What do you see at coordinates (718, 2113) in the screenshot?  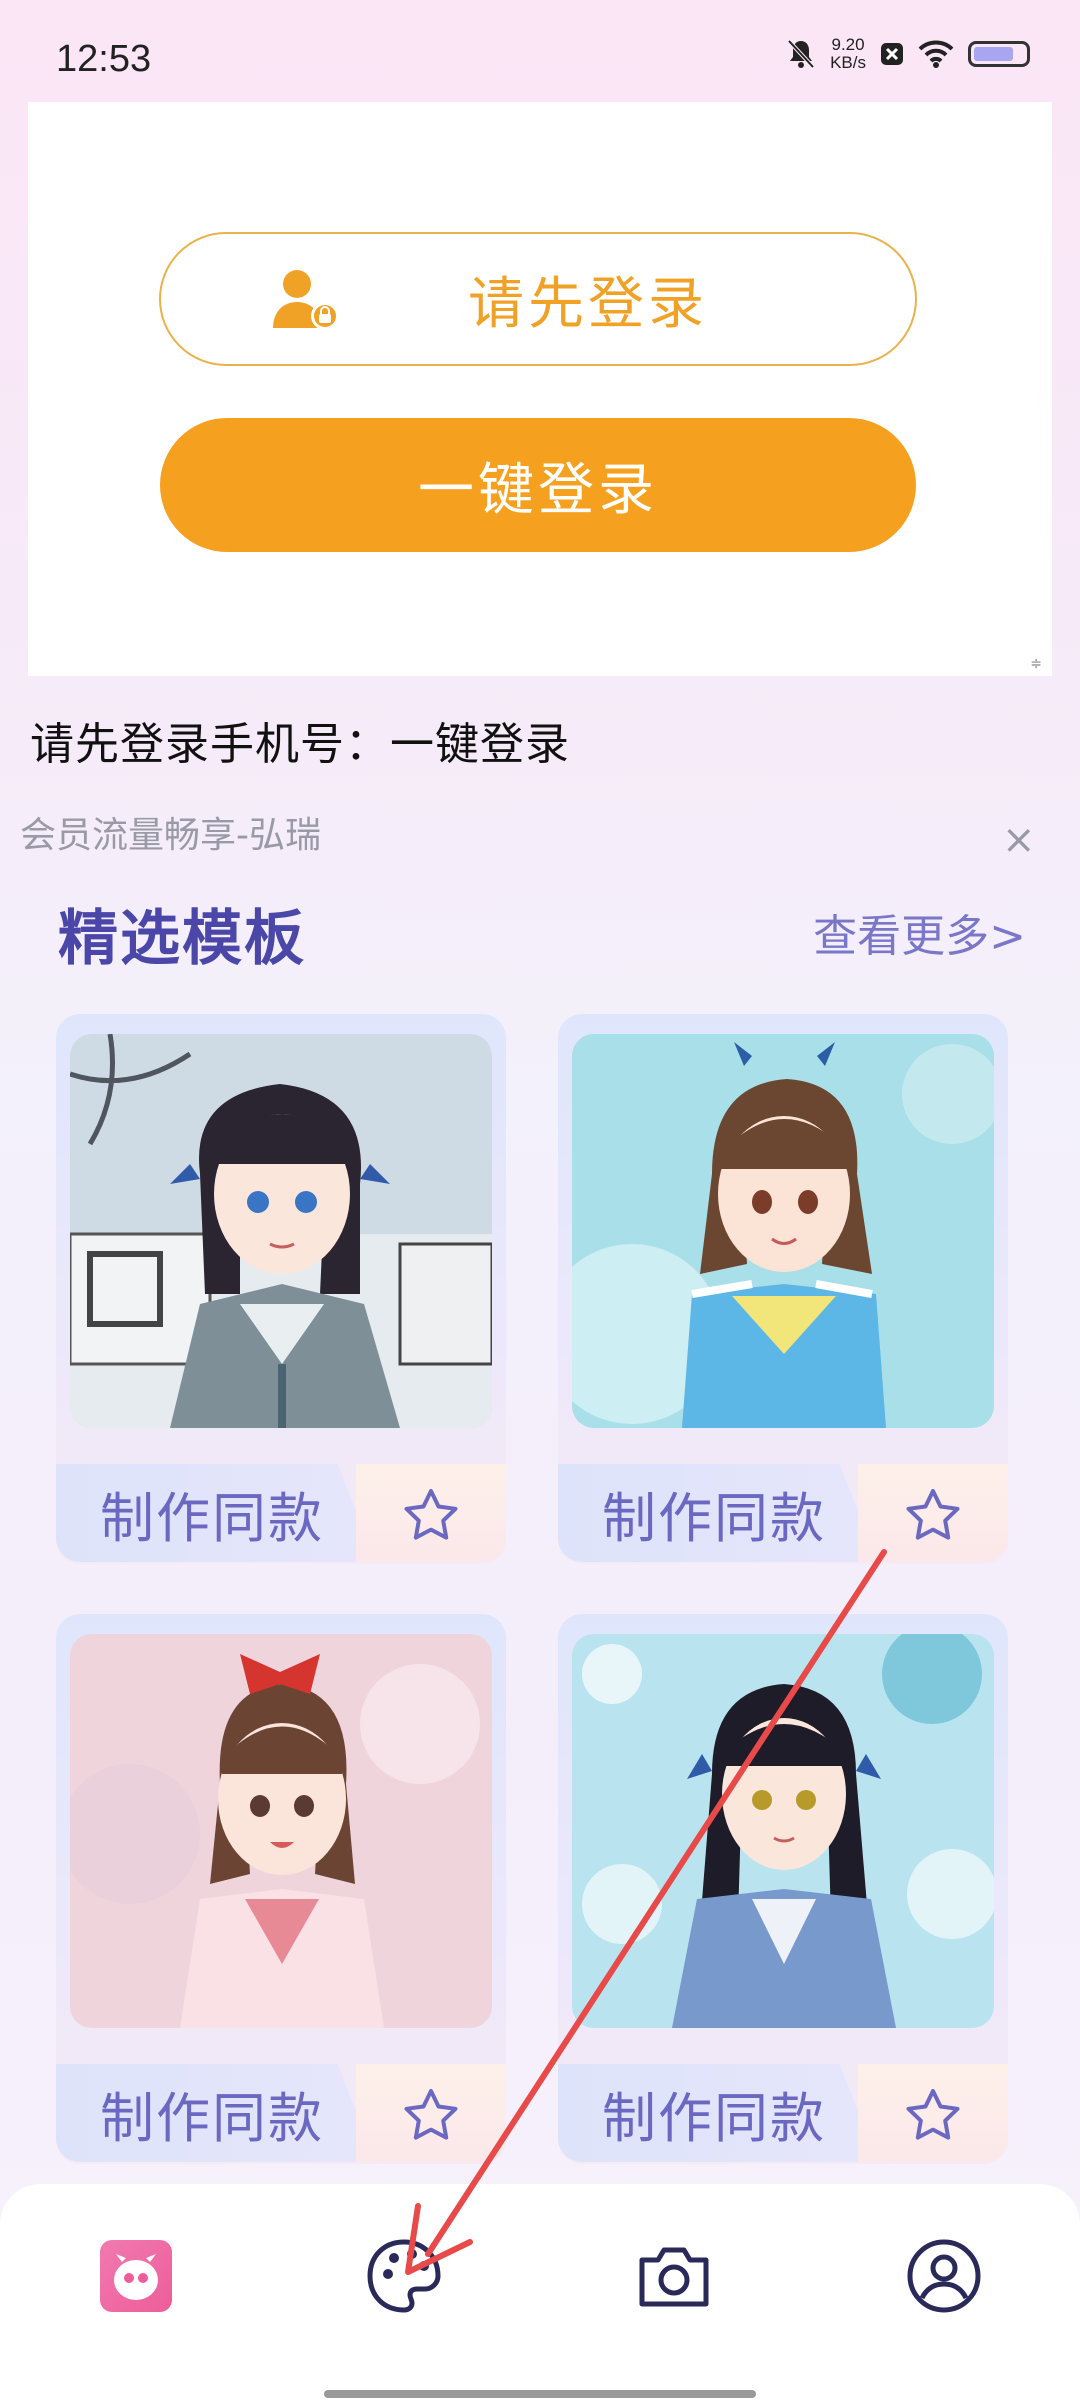 I see `make-same-button-4: 制作同款` at bounding box center [718, 2113].